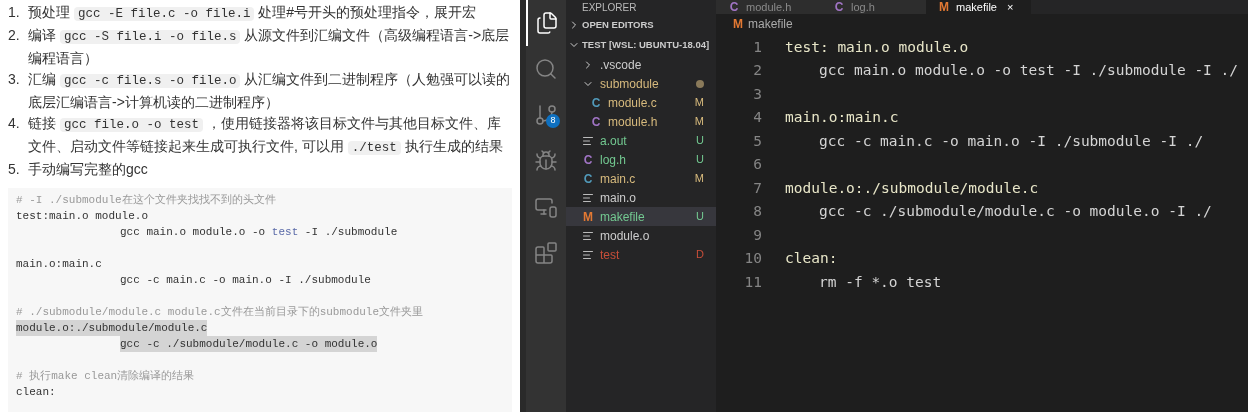 This screenshot has height=412, width=1248. What do you see at coordinates (757, 71) in the screenshot?
I see `line-number: 2` at bounding box center [757, 71].